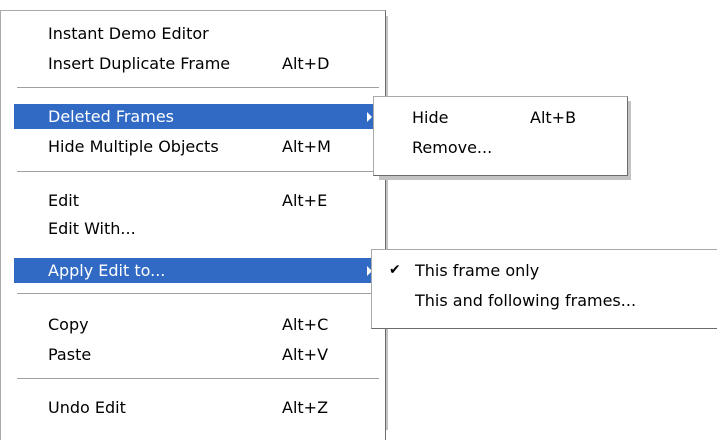 The height and width of the screenshot is (440, 717). Describe the element at coordinates (197, 407) in the screenshot. I see `menu-item-undo-edit: Undo Edit Alt+Z` at that location.